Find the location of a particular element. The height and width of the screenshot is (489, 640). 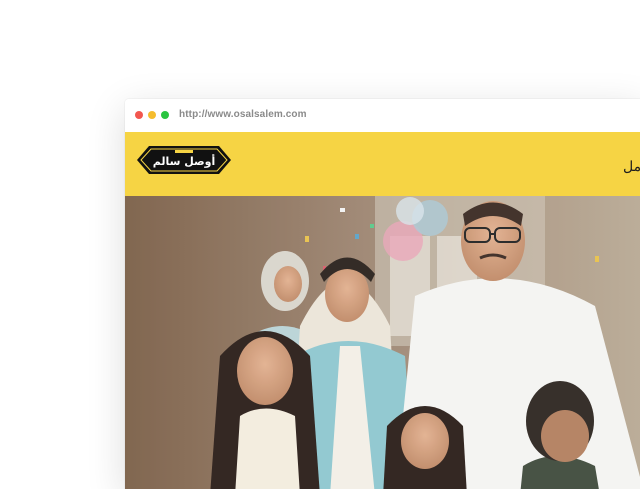

site-logo: أوصل سالم is located at coordinates (184, 160).